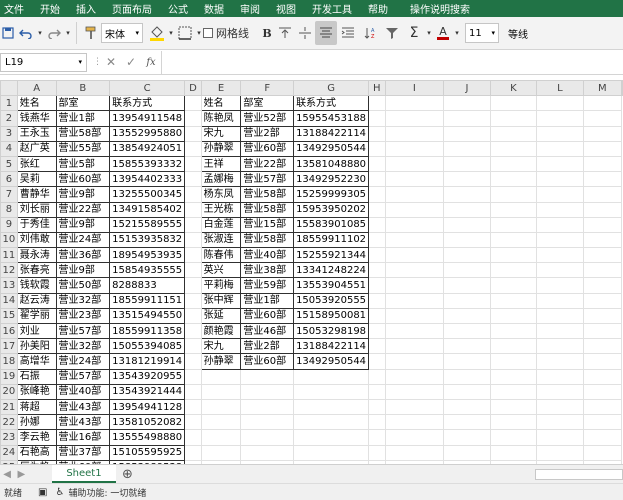 The height and width of the screenshot is (500, 623). What do you see at coordinates (285, 33) in the screenshot?
I see `align-top-icon` at bounding box center [285, 33].